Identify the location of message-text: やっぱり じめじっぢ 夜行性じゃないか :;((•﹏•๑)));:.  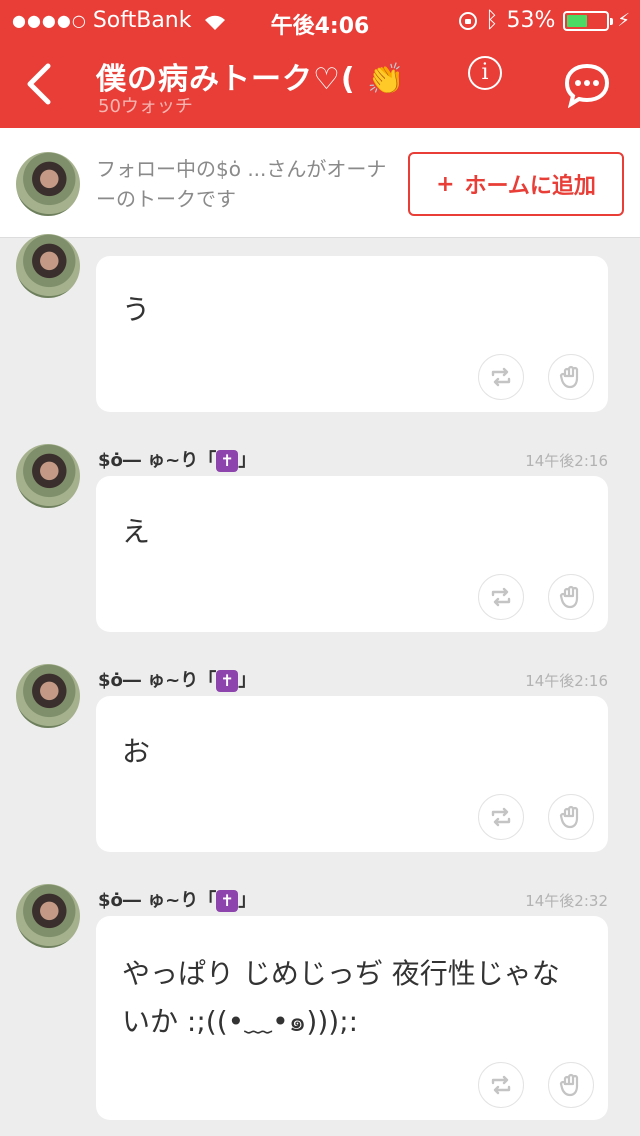
(341, 997).